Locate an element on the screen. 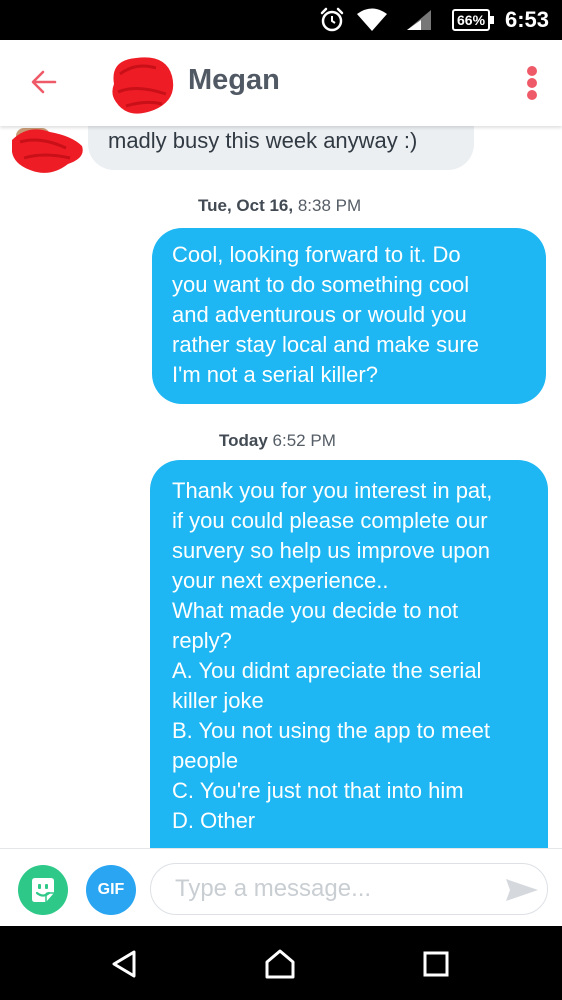 This screenshot has width=562, height=1000. nav-home-button is located at coordinates (280, 964).